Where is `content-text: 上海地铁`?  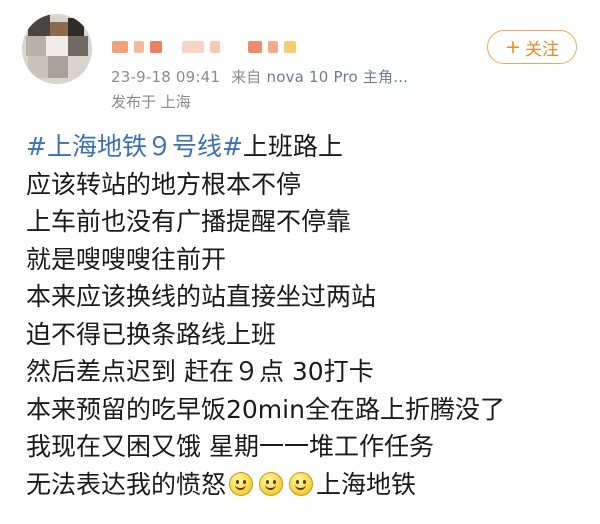
content-text: 上海地铁 is located at coordinates (366, 484).